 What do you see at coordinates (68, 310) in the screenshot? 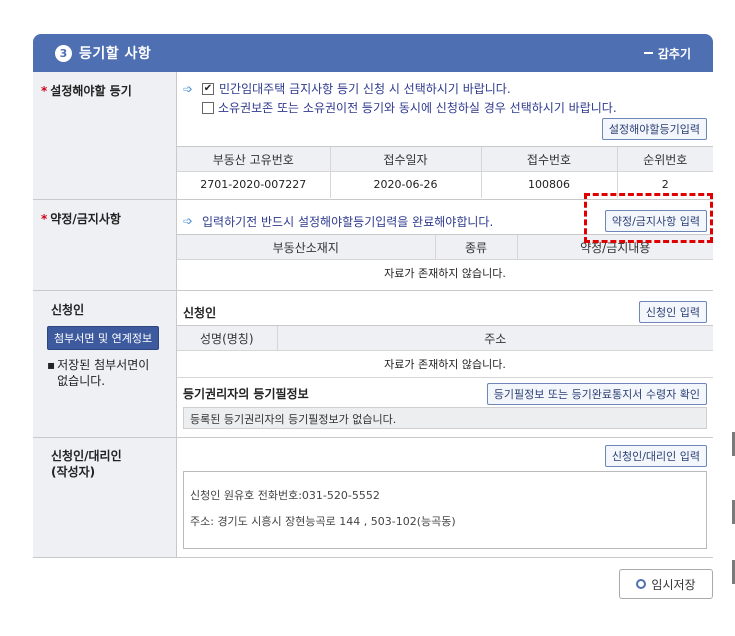
I see `label-text: 신청인` at bounding box center [68, 310].